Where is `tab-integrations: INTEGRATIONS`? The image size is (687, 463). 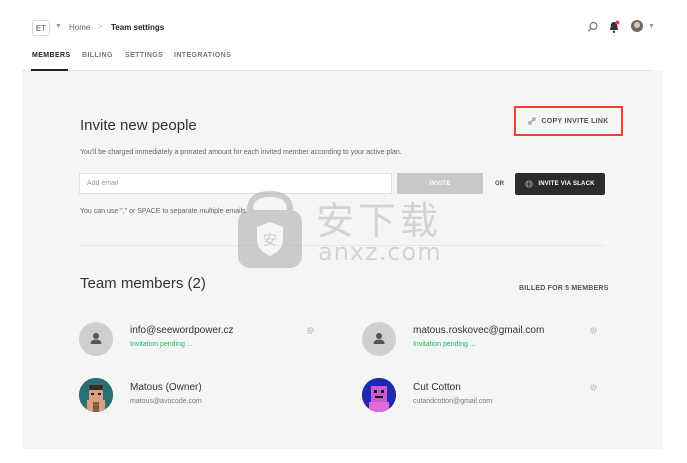
tab-integrations: INTEGRATIONS is located at coordinates (202, 55).